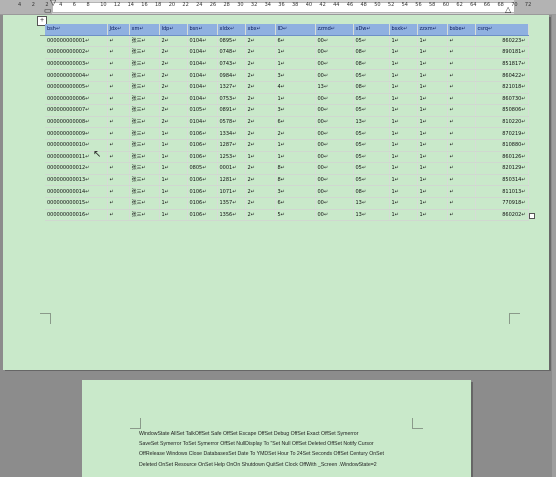 This screenshot has width=556, height=477. Describe the element at coordinates (371, 203) in the screenshot. I see `table-cell: 13↵` at that location.